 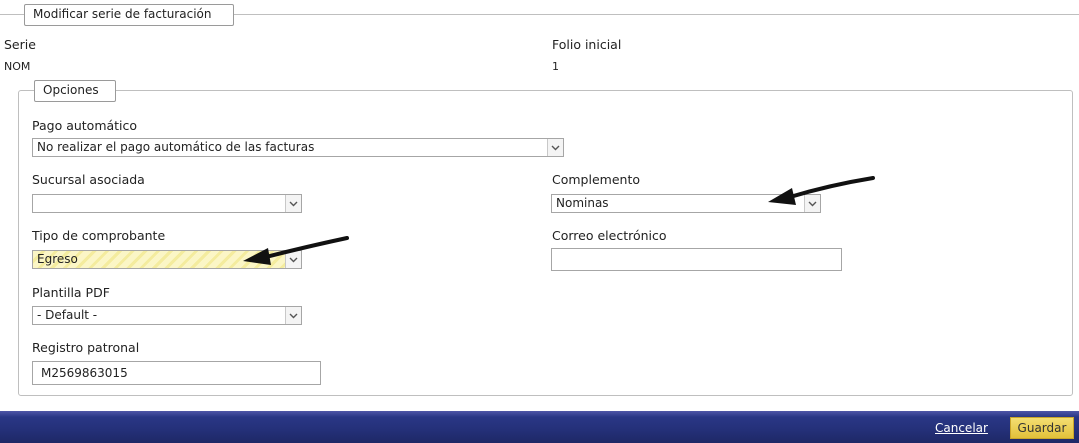 What do you see at coordinates (20, 44) in the screenshot?
I see `serie-label: Serie` at bounding box center [20, 44].